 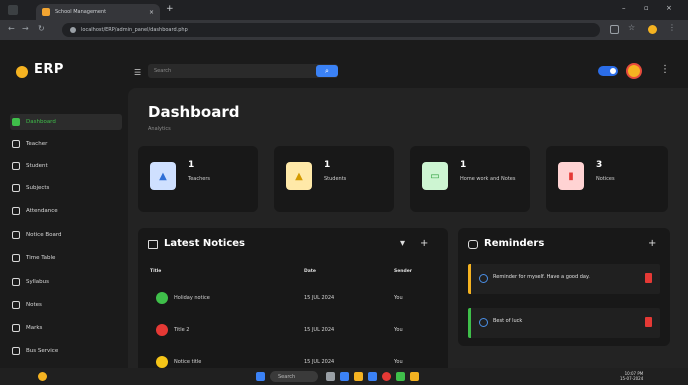 I want to click on back-icon: ←, so click(x=11, y=28).